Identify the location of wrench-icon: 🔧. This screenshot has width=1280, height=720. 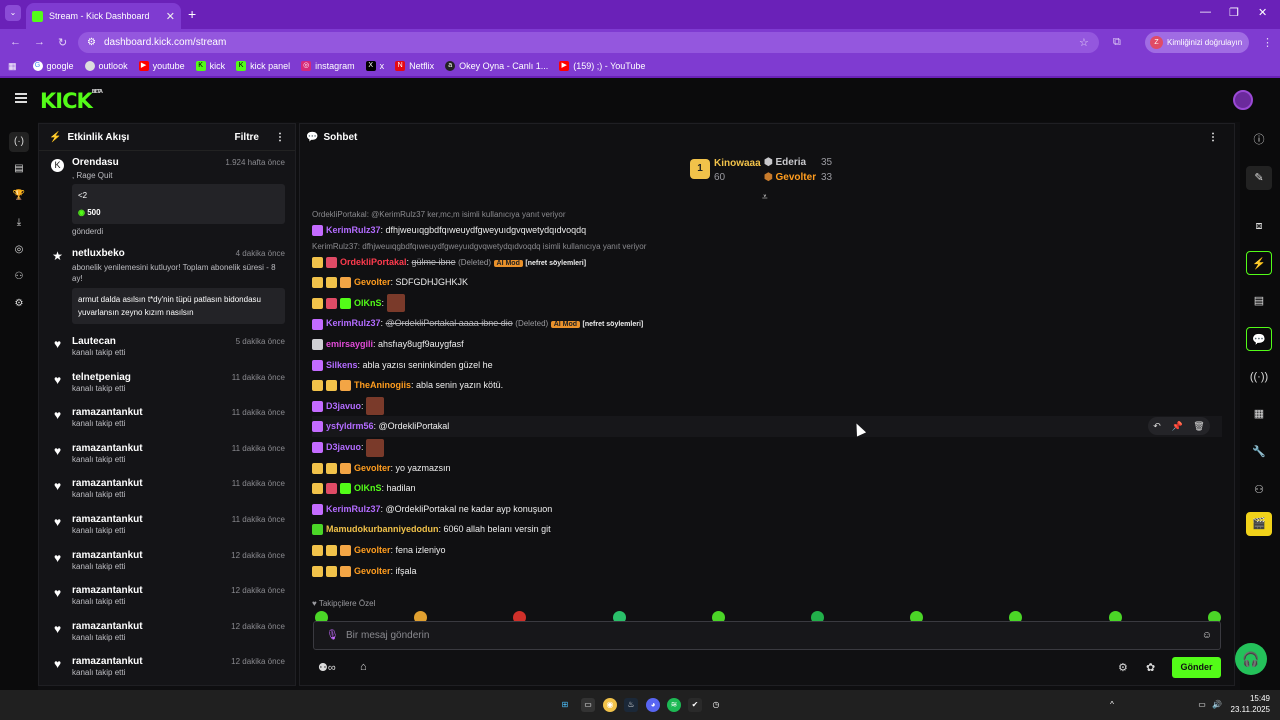
(1259, 452).